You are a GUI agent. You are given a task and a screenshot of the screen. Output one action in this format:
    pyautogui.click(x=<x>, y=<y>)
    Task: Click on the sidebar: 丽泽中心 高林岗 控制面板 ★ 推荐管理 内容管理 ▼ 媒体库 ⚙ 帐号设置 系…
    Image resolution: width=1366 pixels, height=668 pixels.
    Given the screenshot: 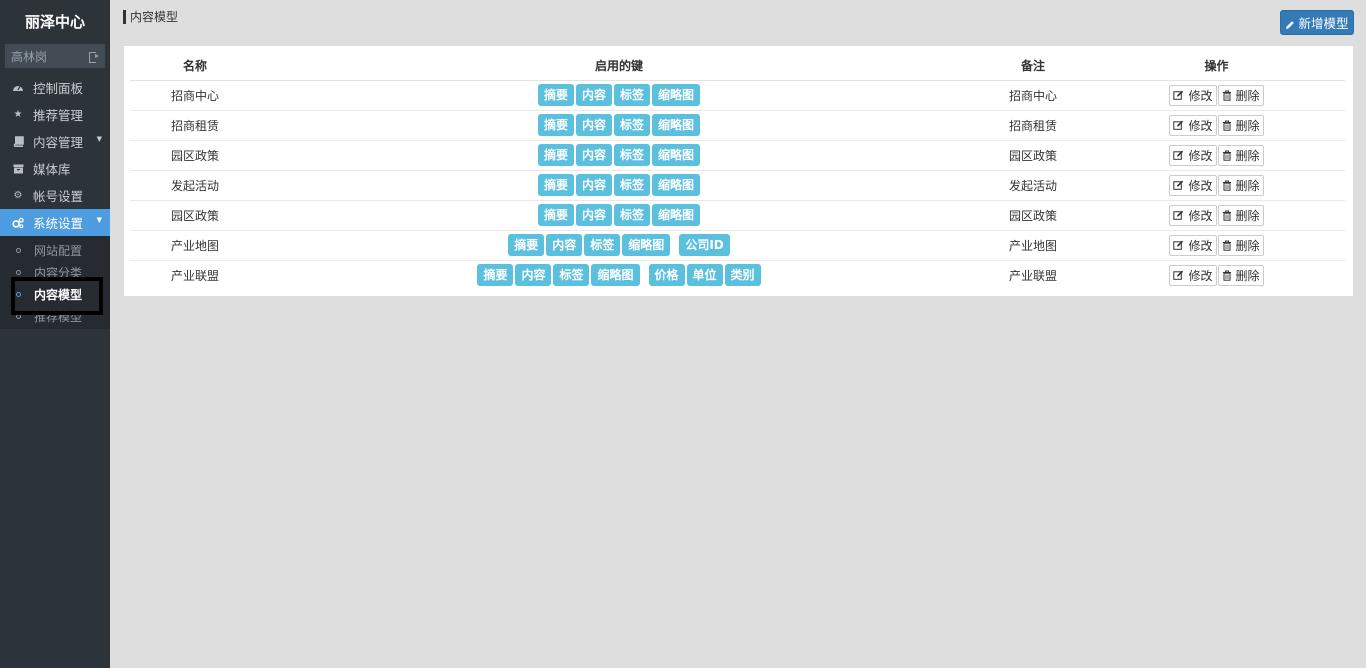 What is the action you would take?
    pyautogui.click(x=55, y=334)
    